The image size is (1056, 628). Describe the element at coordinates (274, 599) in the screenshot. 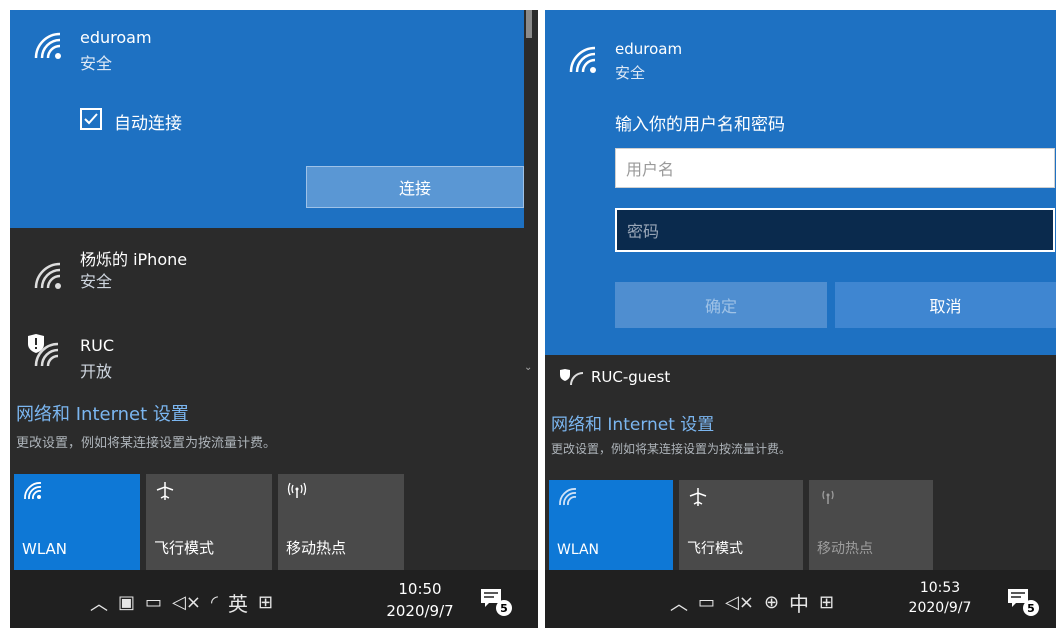

I see `taskbar: ︿ ▣ ▭ ◁× ◜ 英 ⊞ 10:50 2020/9/7 5` at that location.